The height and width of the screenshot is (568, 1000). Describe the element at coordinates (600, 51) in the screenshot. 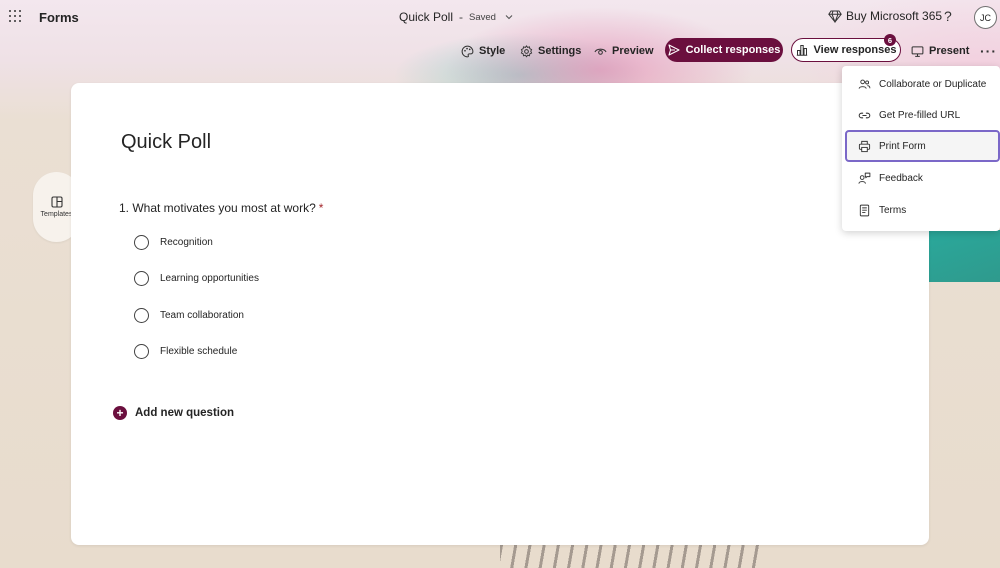

I see `eye-icon` at that location.